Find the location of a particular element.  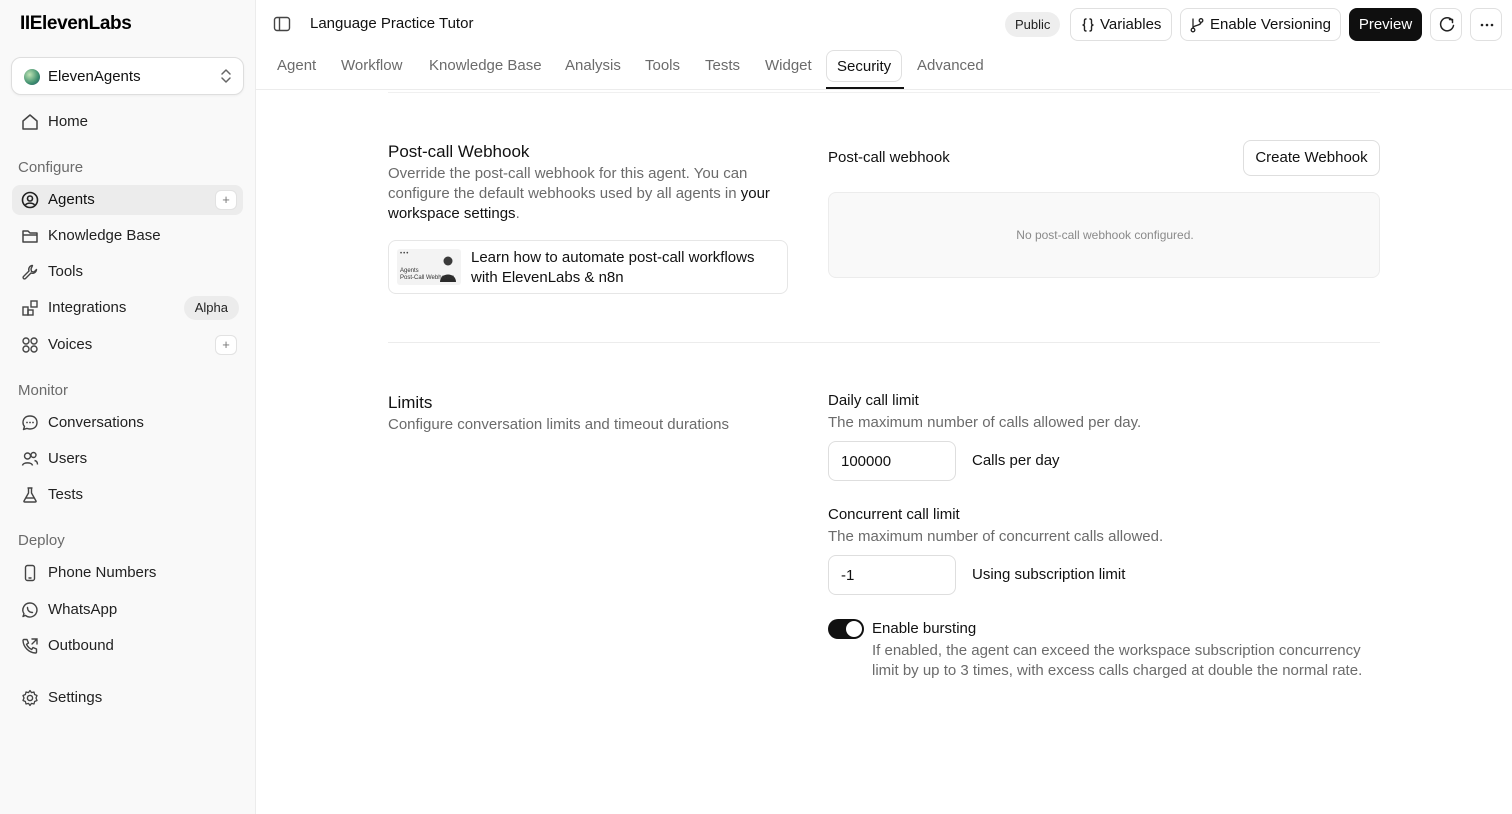

enable-bursting-label: Enable bursting is located at coordinates (924, 628).